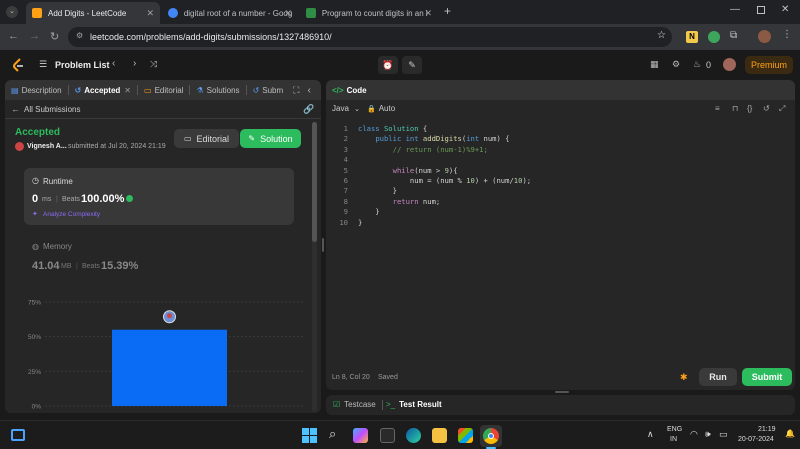 This screenshot has height=449, width=800. What do you see at coordinates (650, 434) in the screenshot?
I see `chevron-up-icon: ∧` at bounding box center [650, 434].